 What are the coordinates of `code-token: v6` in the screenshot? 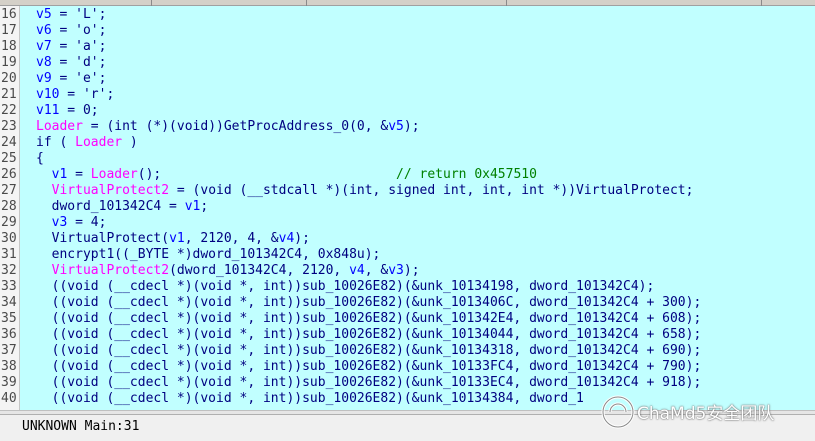 It's located at (44, 30).